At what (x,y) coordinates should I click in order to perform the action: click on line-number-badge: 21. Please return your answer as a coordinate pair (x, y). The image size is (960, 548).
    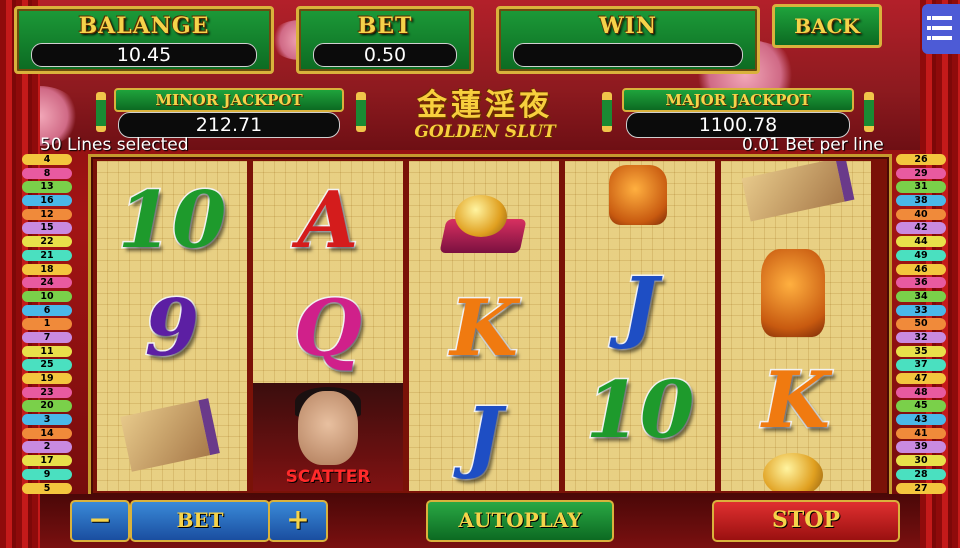
    Looking at the image, I should click on (47, 255).